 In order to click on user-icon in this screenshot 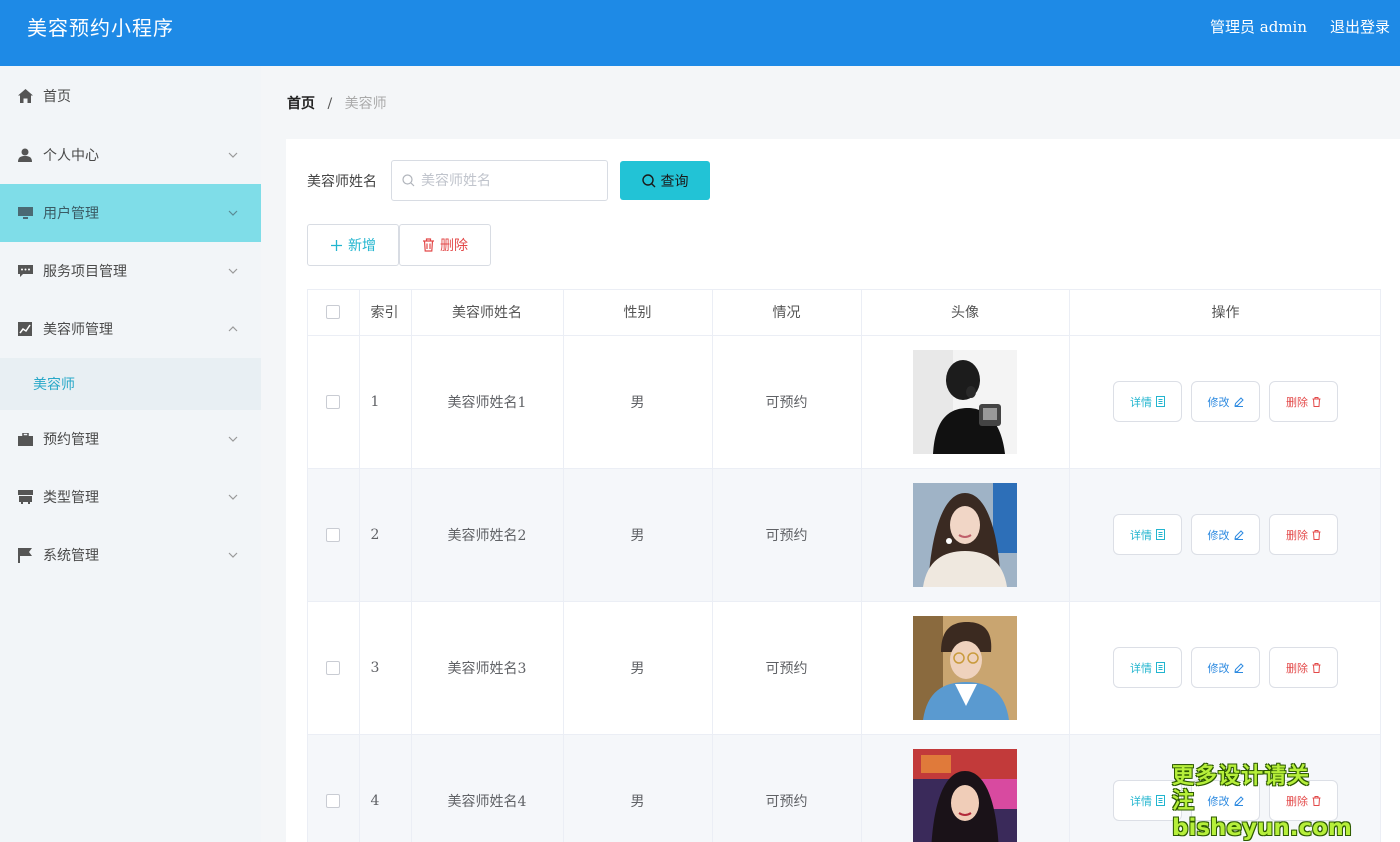, I will do `click(25, 155)`.